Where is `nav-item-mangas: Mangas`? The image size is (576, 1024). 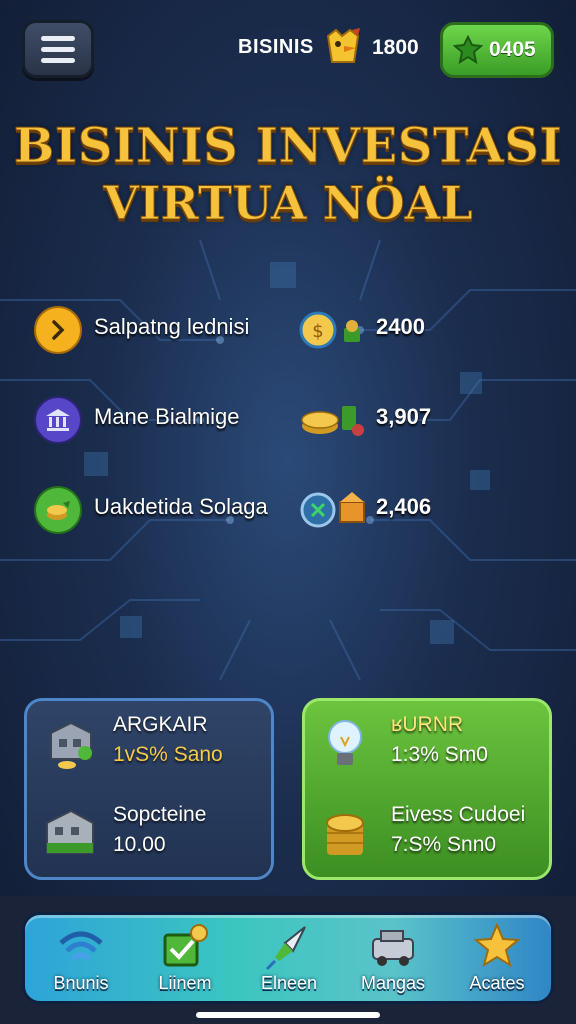
nav-item-mangas: Mangas is located at coordinates (393, 959).